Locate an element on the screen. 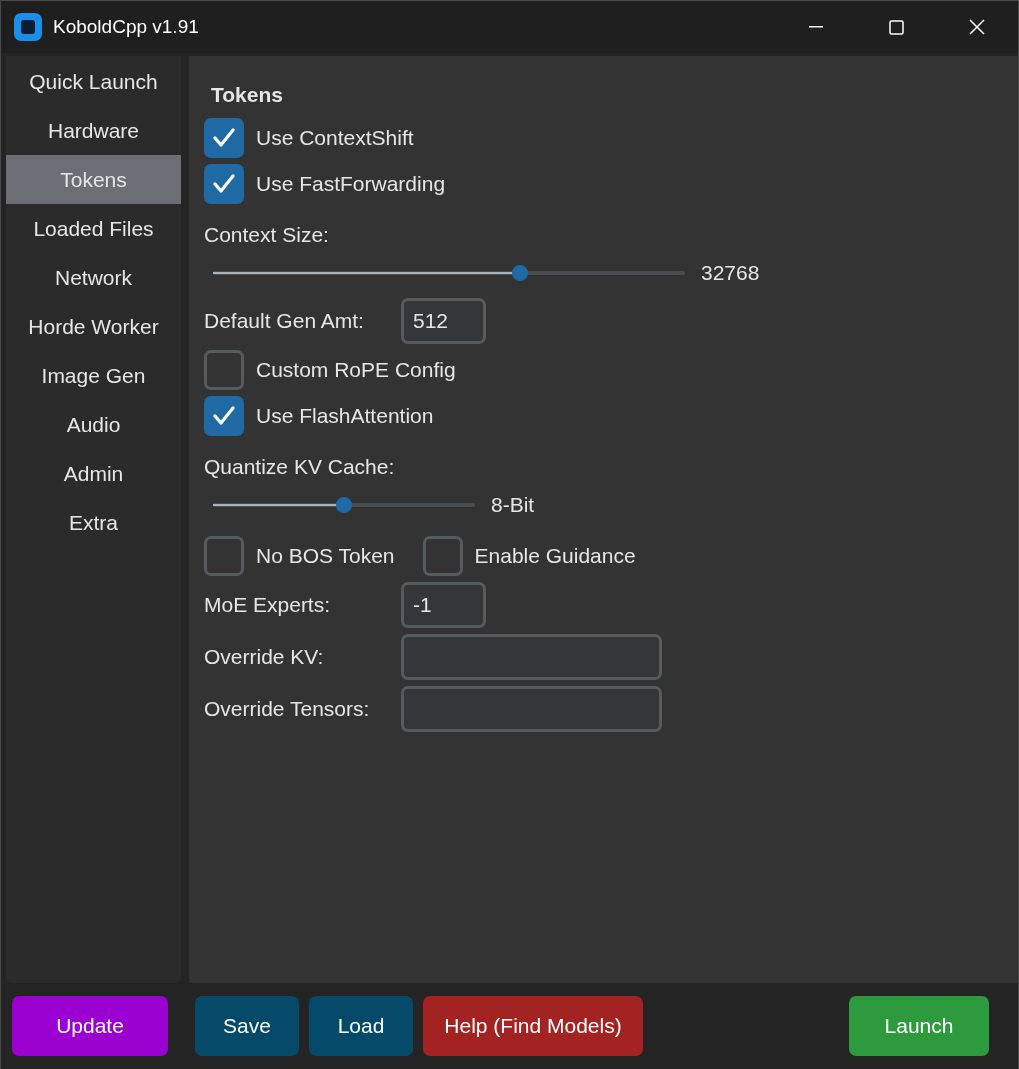 The image size is (1019, 1069). sidebar-item: Network is located at coordinates (93, 277).